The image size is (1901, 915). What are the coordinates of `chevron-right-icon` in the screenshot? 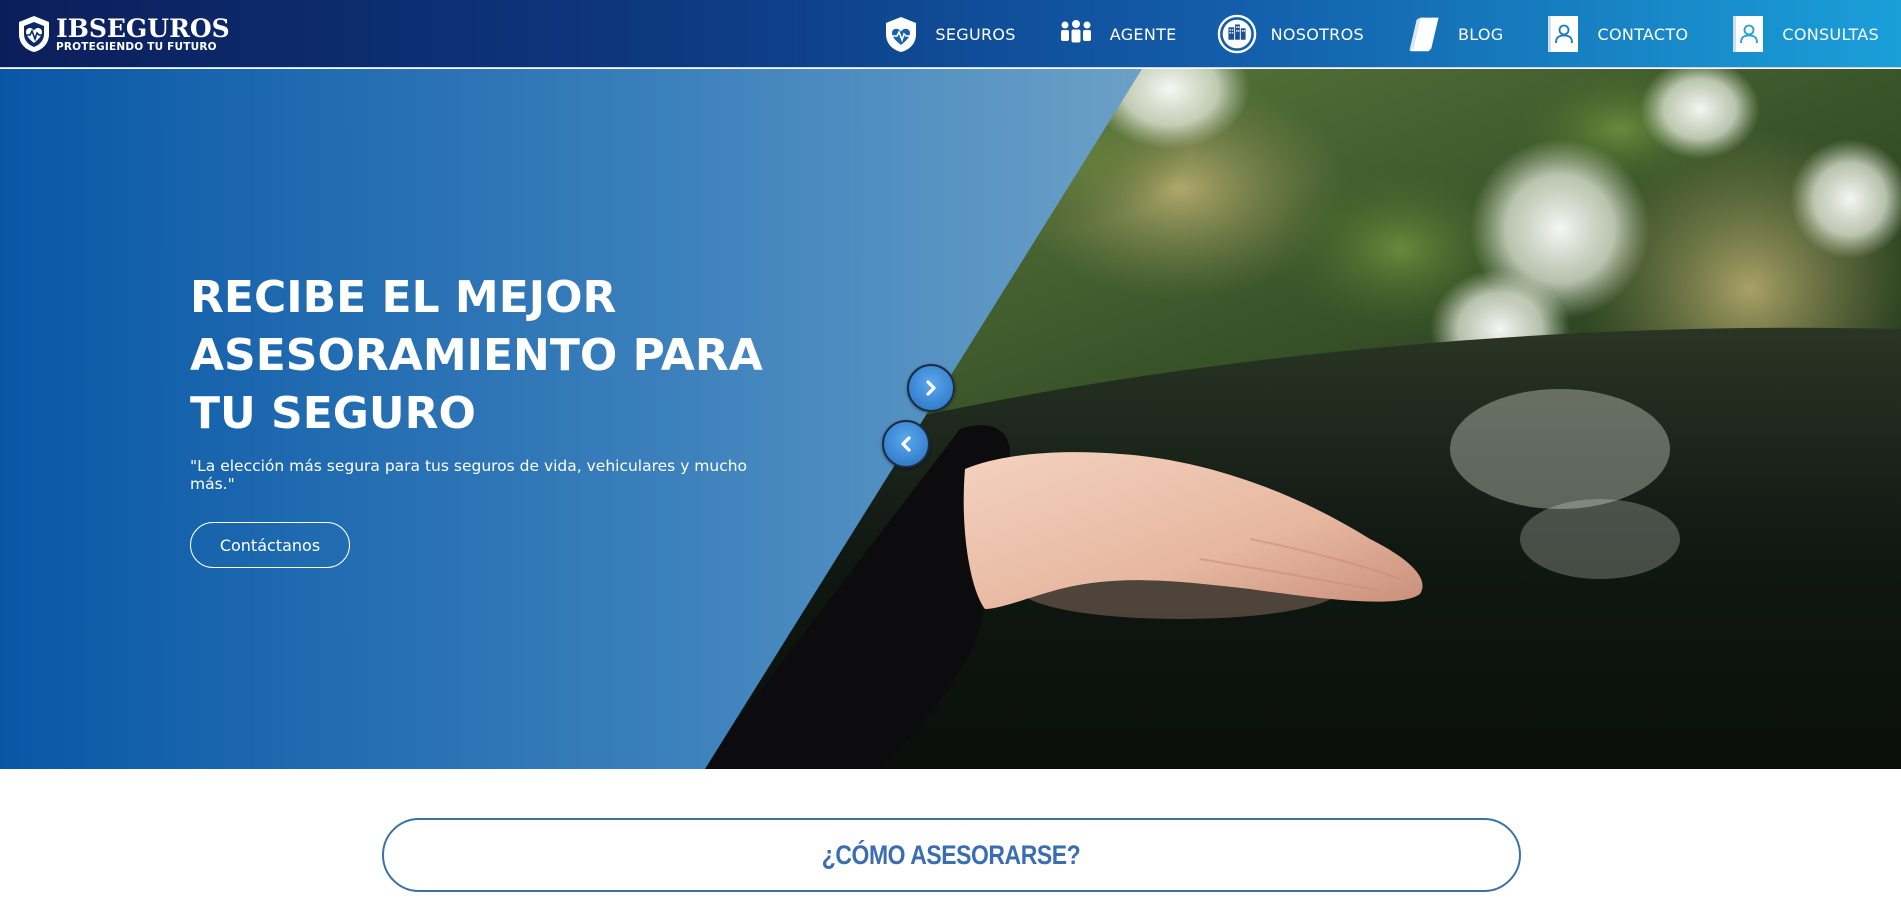 It's located at (931, 388).